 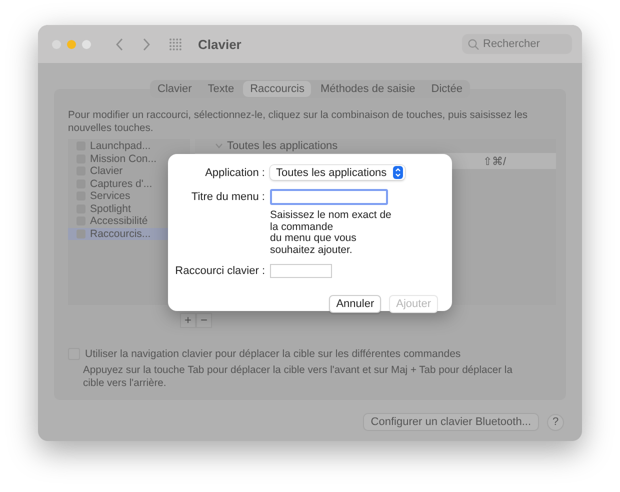 I want to click on field-label: Titre du menu :, so click(x=227, y=197).